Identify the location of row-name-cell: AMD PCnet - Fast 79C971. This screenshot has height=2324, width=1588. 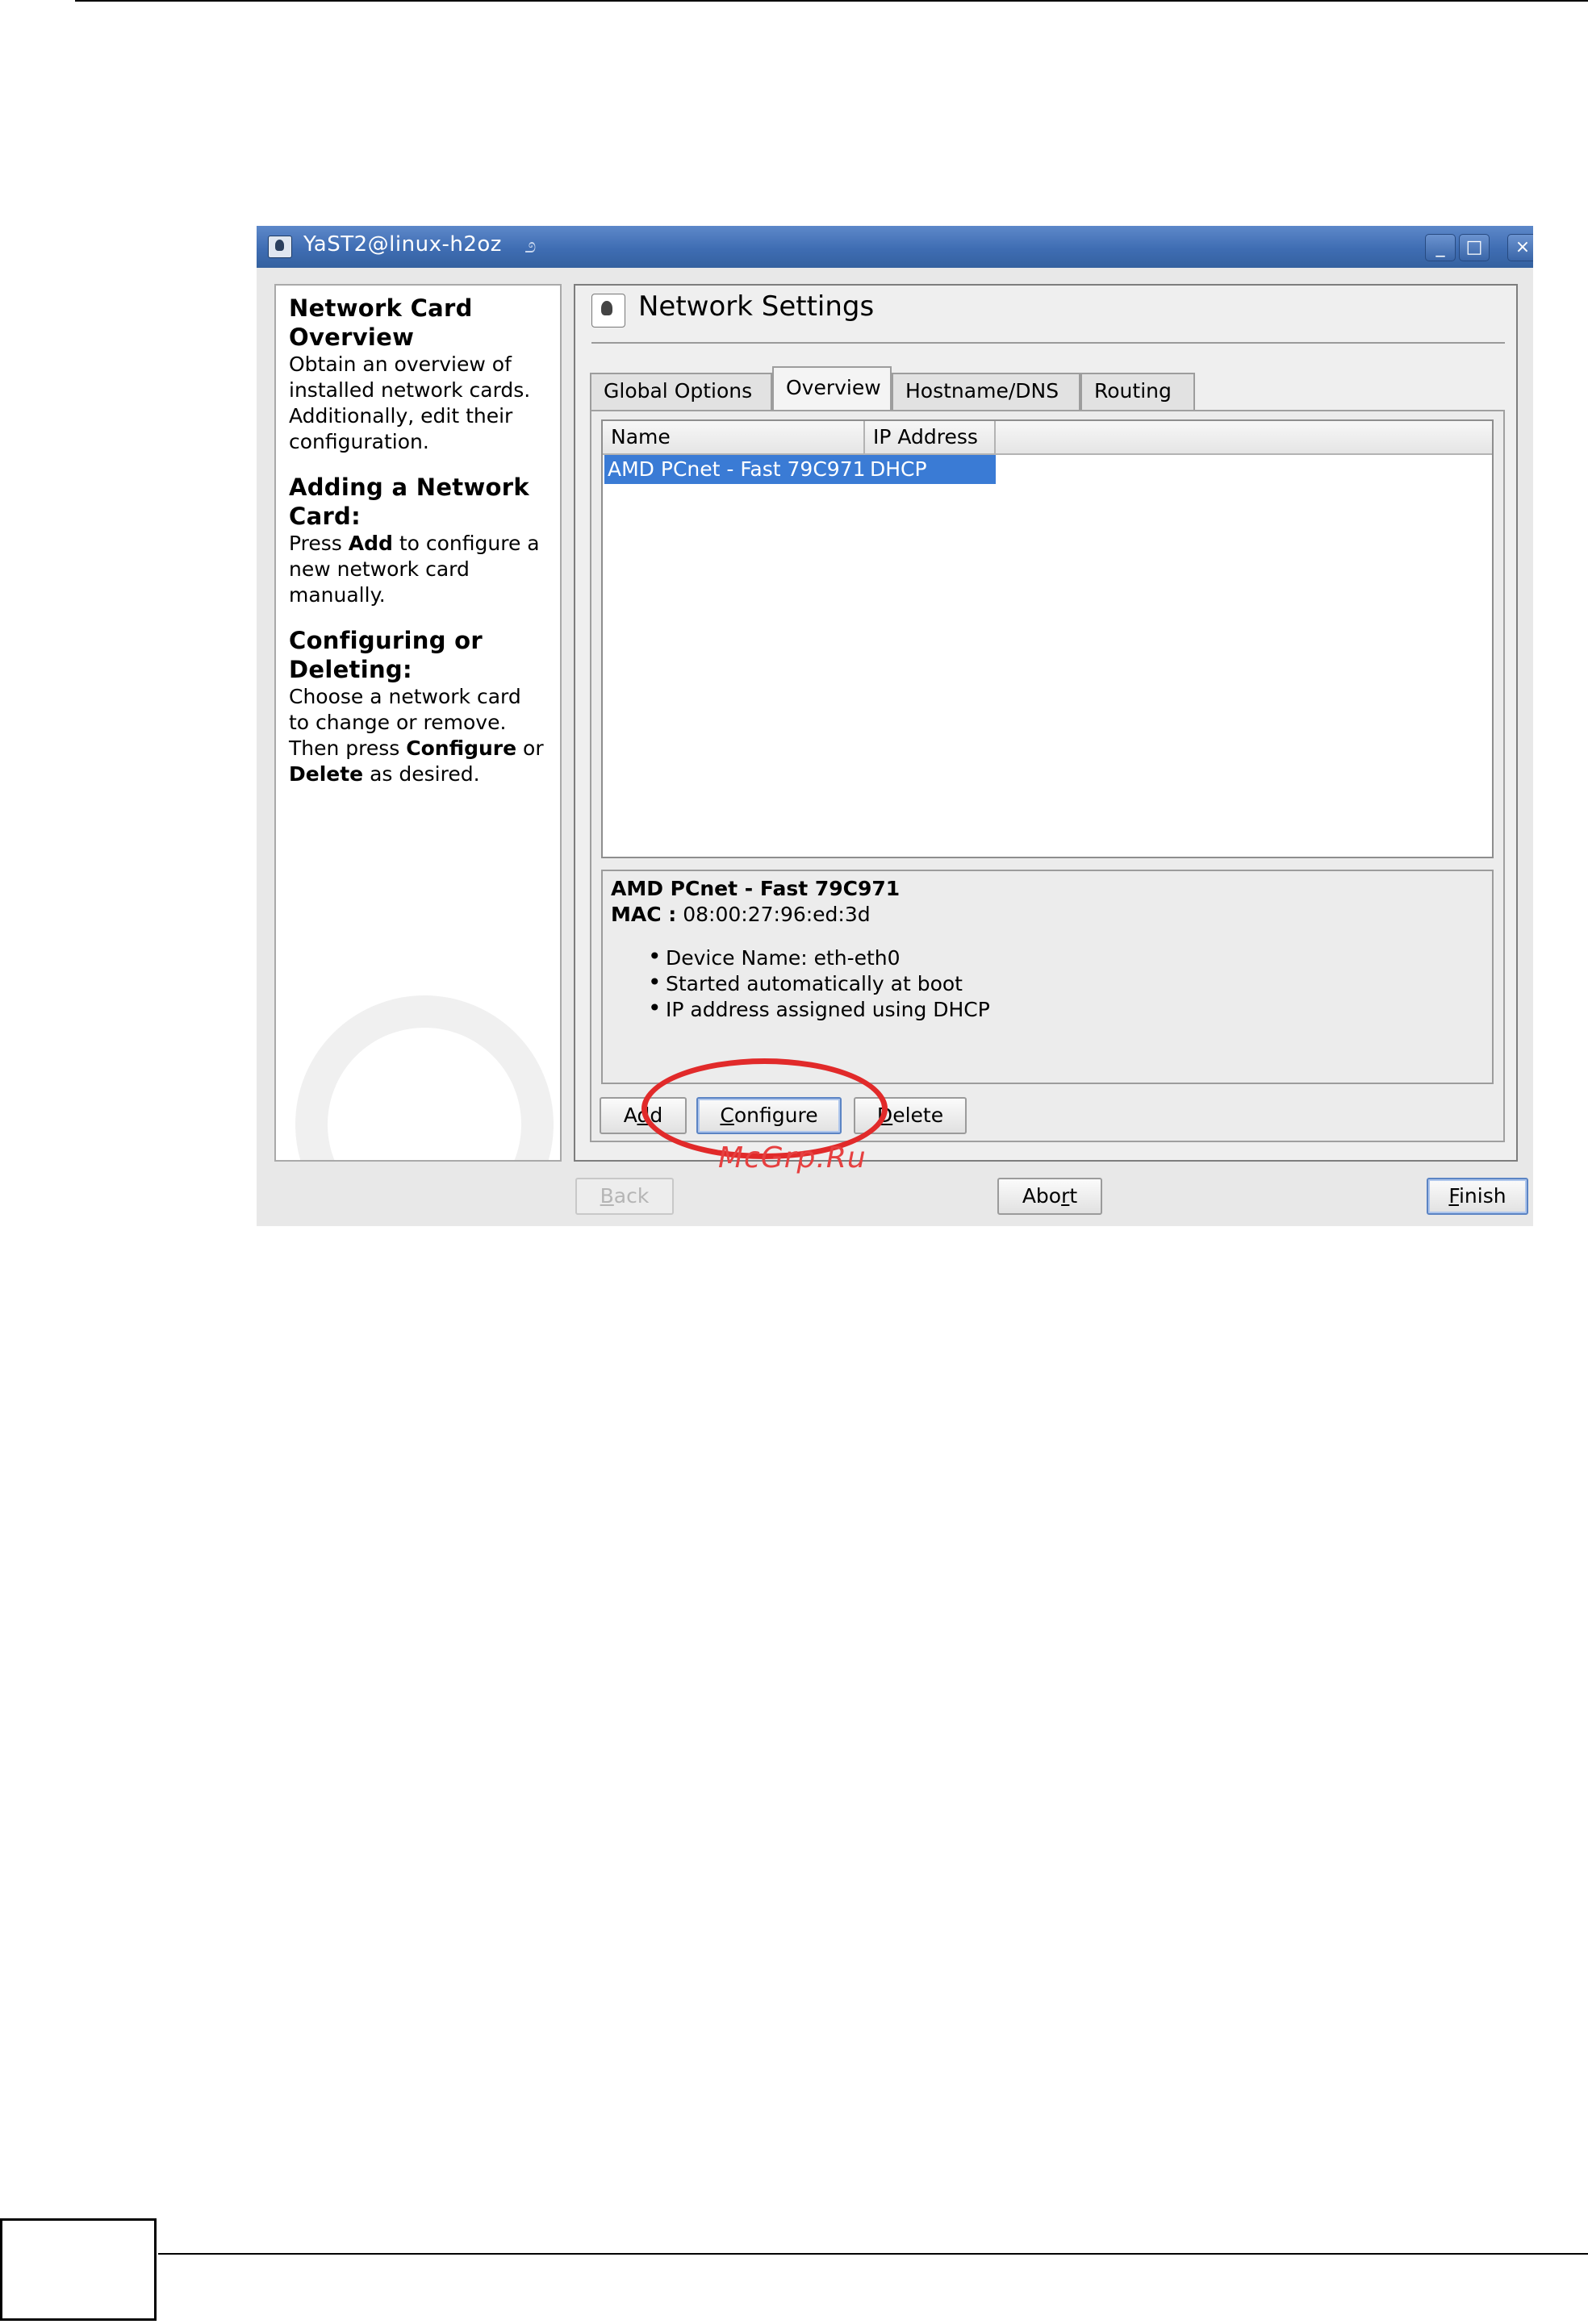
(737, 469).